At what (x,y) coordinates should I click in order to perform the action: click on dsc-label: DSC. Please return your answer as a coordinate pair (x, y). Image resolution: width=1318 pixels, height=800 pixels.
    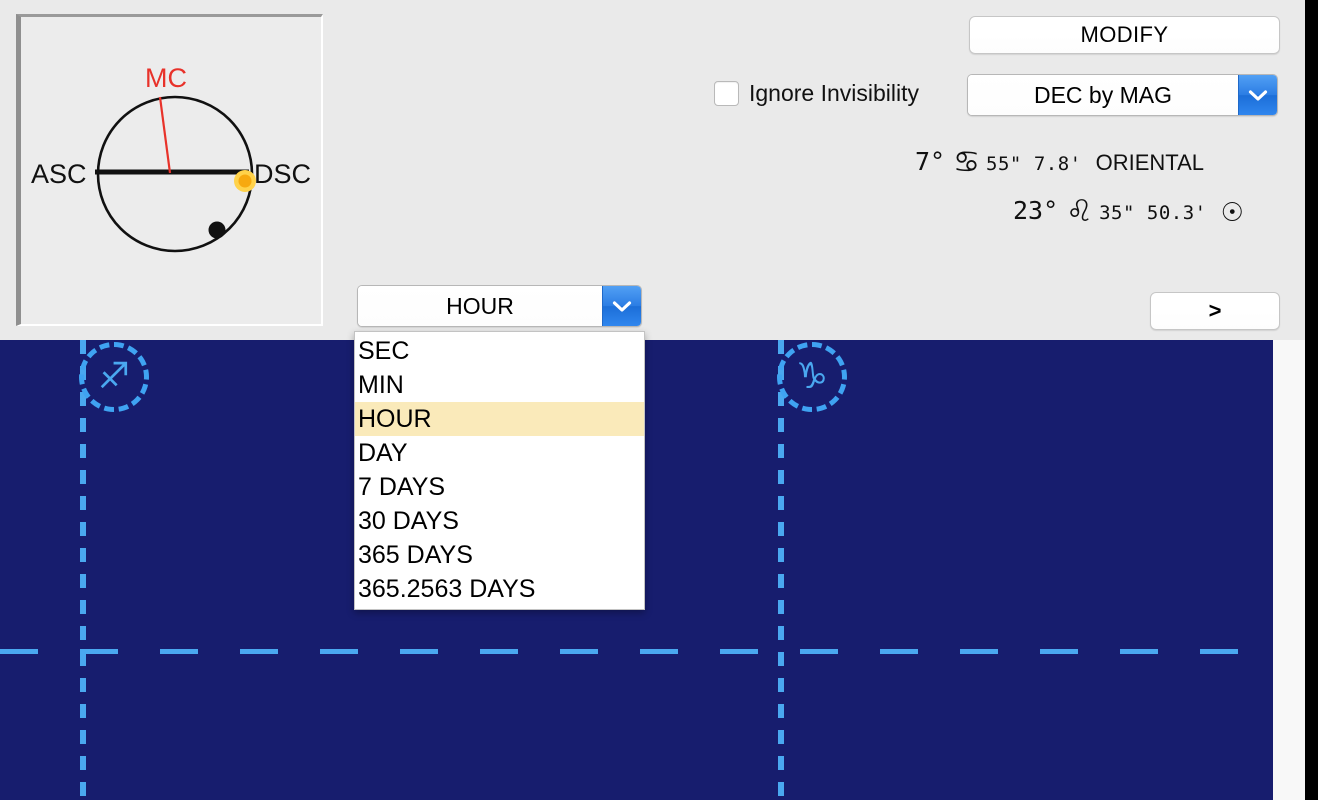
    Looking at the image, I should click on (282, 174).